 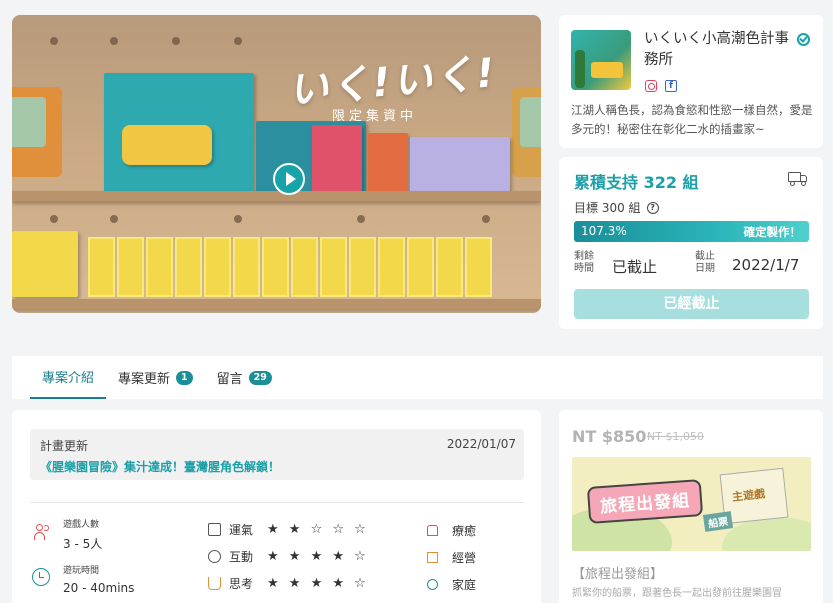 What do you see at coordinates (241, 557) in the screenshot?
I see `attribute-label: 互動` at bounding box center [241, 557].